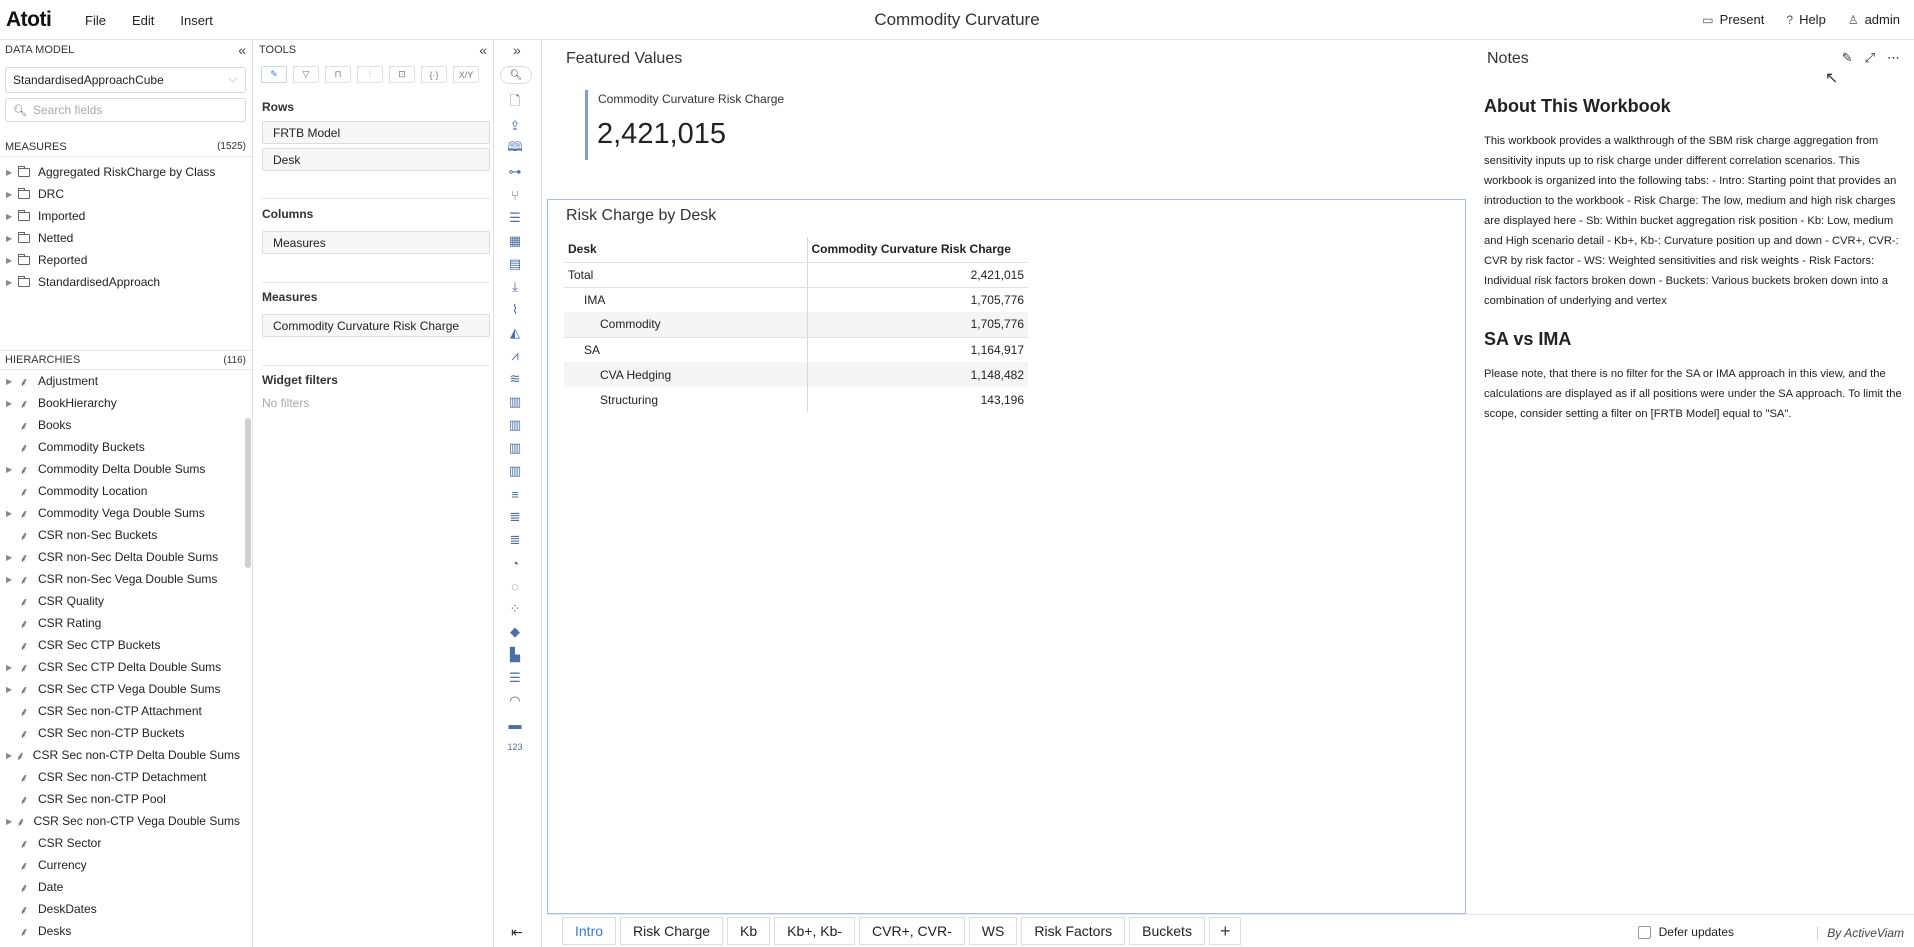  Describe the element at coordinates (912, 931) in the screenshot. I see `page-tab: CVR+, CVR-` at that location.